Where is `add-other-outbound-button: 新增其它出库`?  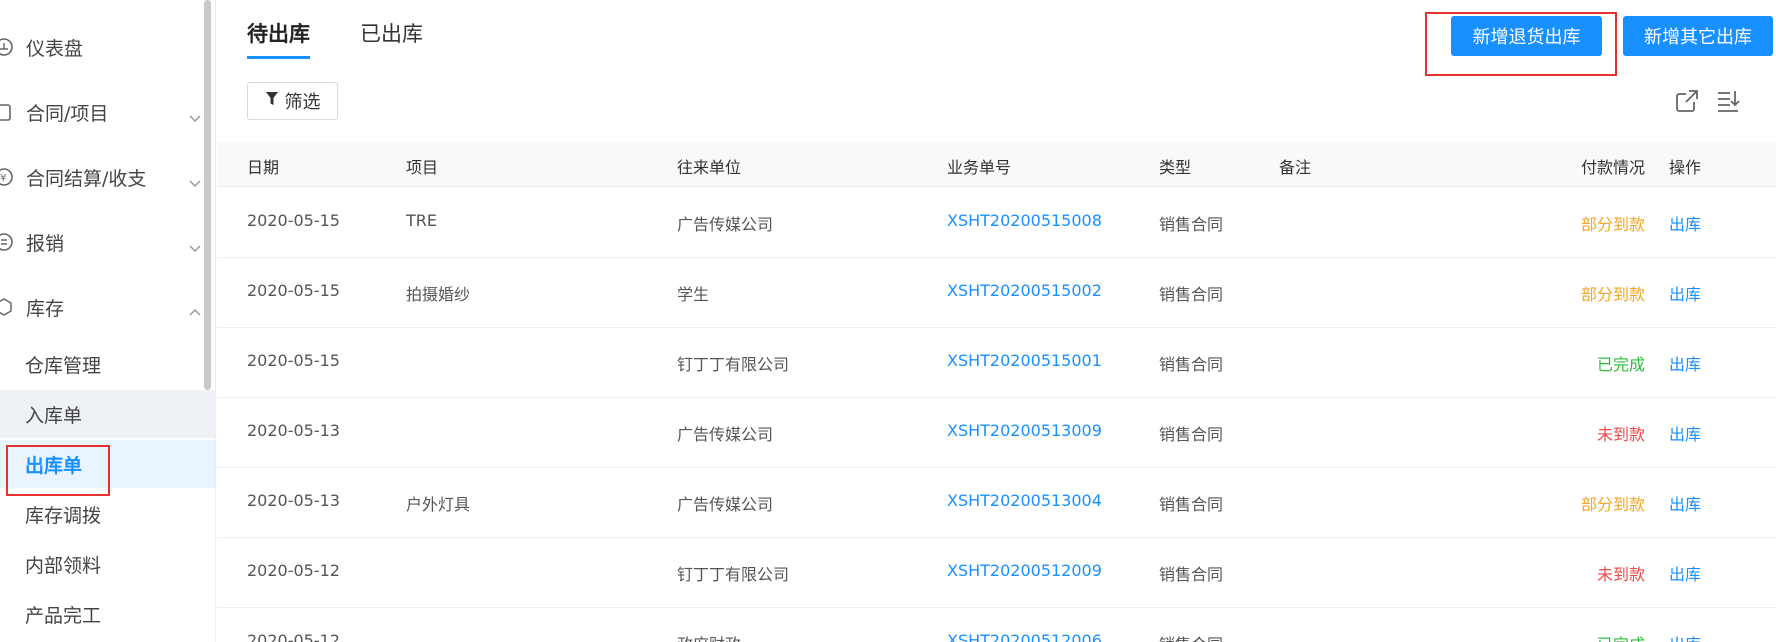 add-other-outbound-button: 新增其它出库 is located at coordinates (1698, 36).